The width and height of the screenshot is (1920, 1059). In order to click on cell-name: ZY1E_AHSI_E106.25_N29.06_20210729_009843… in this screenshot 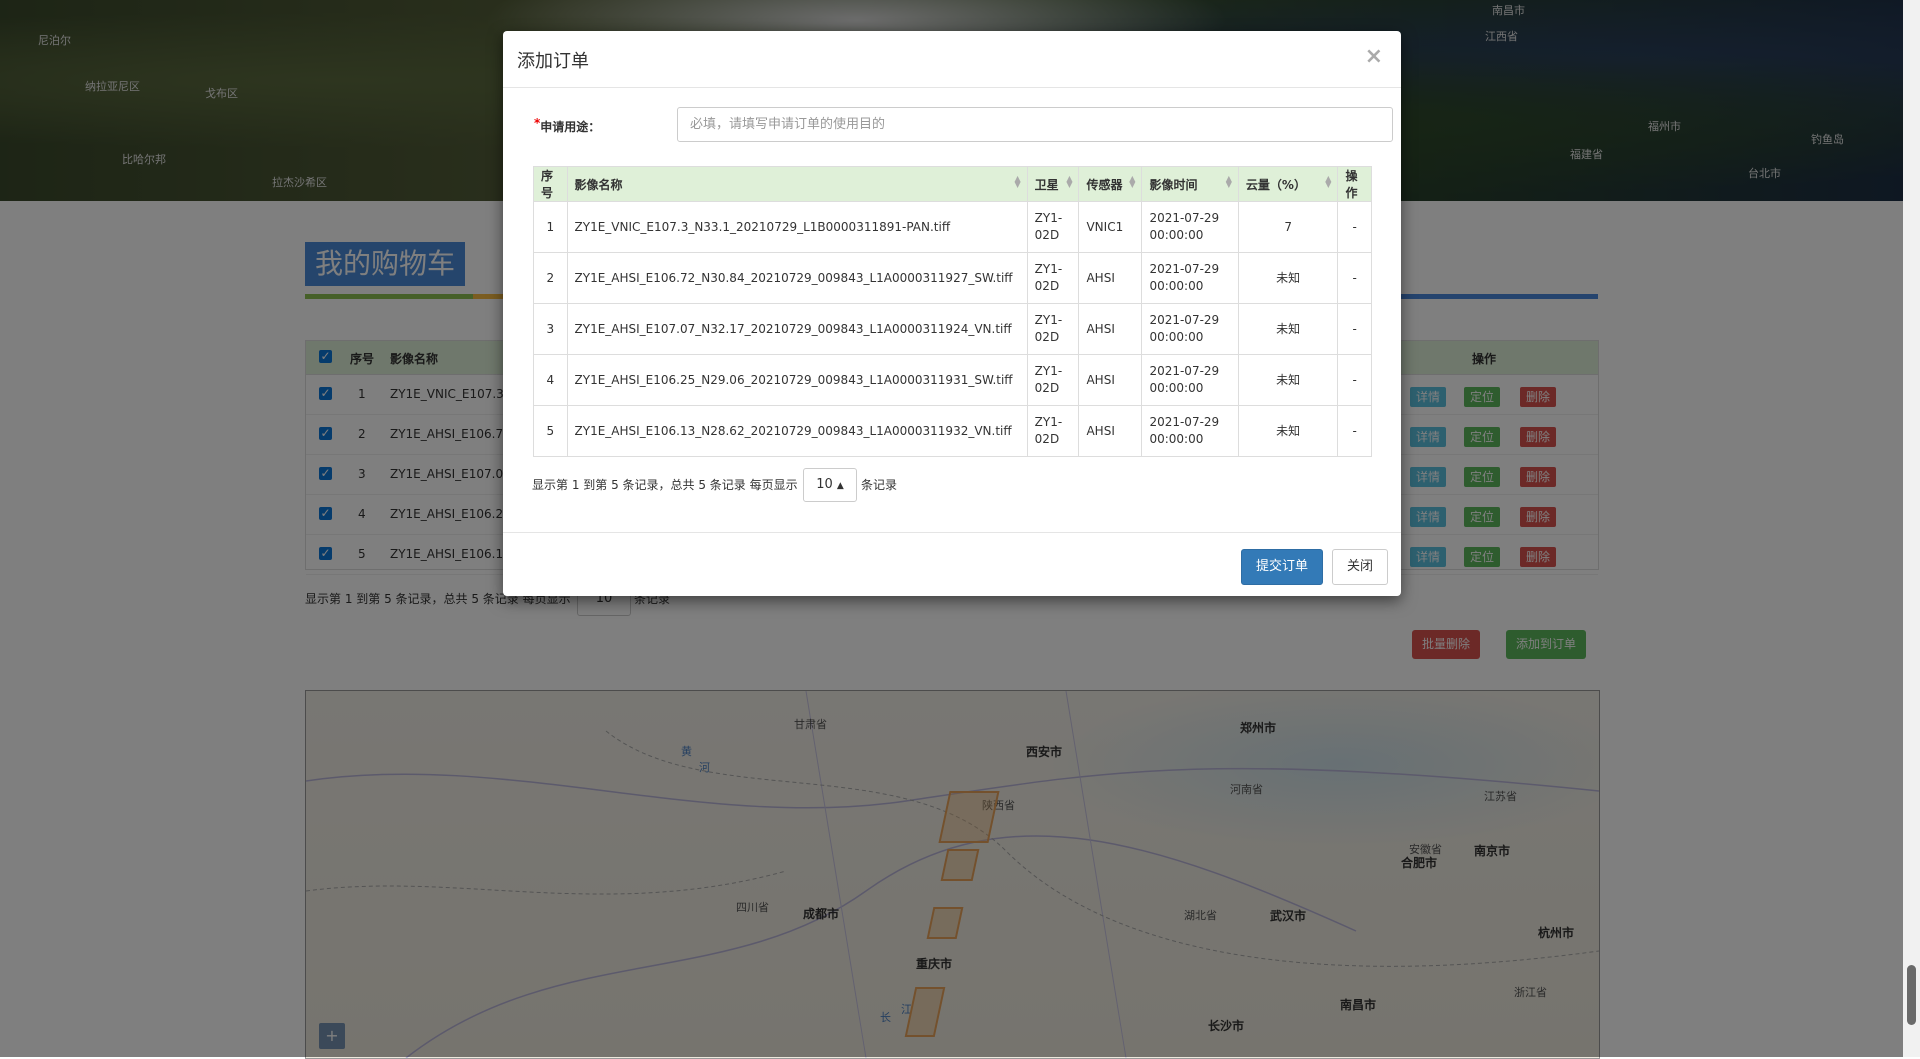, I will do `click(797, 380)`.